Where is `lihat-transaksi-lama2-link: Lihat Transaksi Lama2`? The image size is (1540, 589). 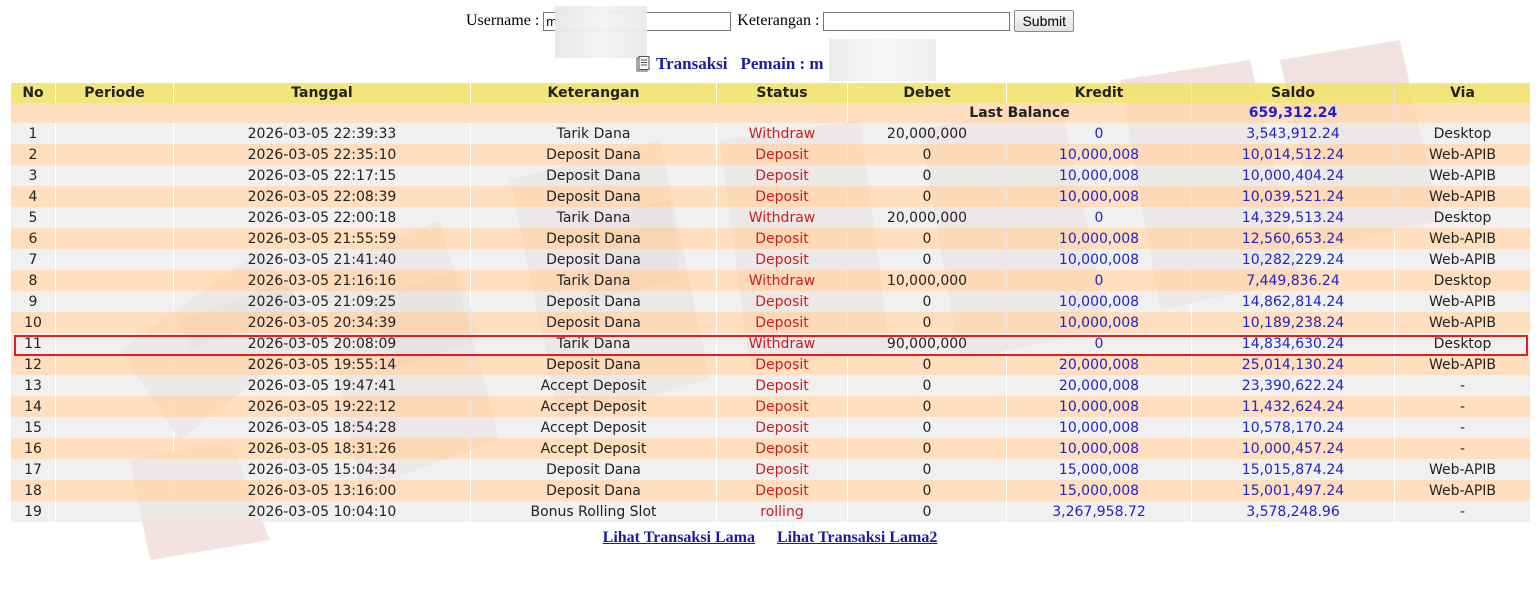
lihat-transaksi-lama2-link: Lihat Transaksi Lama2 is located at coordinates (857, 538).